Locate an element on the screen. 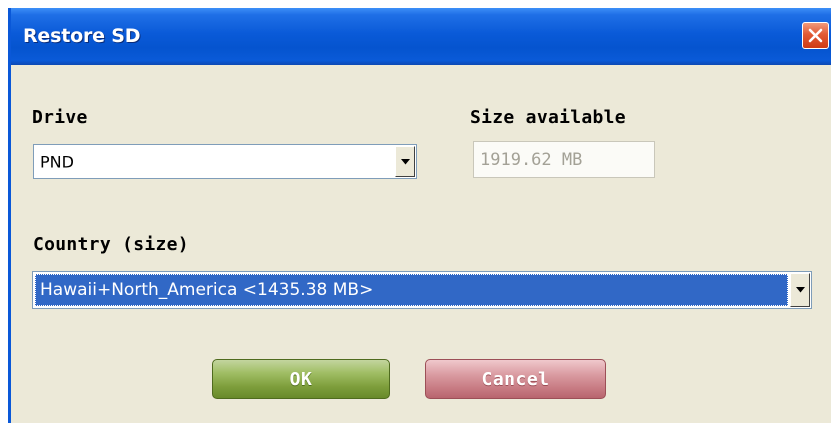 The image size is (831, 423). country-select: Hawaii+North_America <1435.38 MB> is located at coordinates (422, 290).